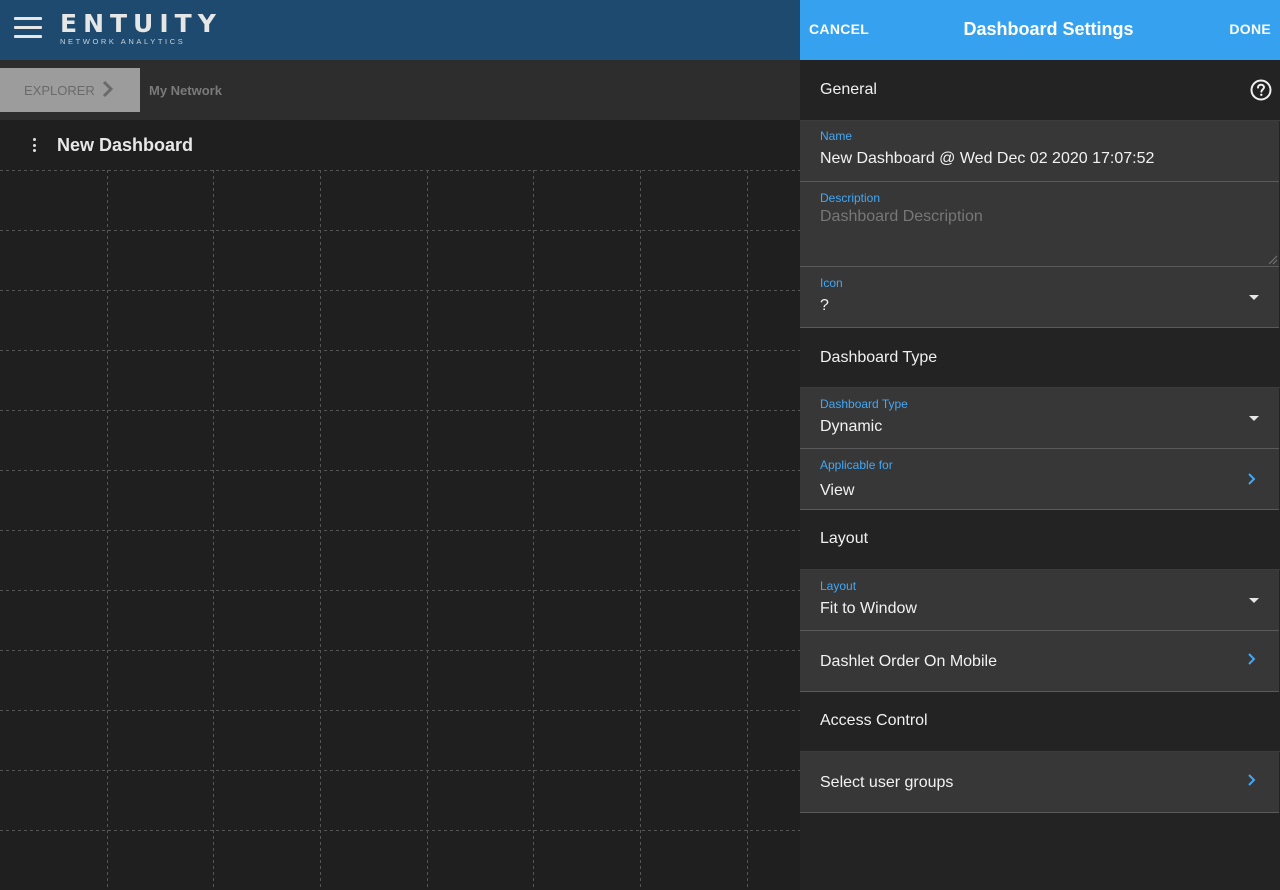  I want to click on panel-header: CANCEL Dashboard Settings DONE, so click(1040, 30).